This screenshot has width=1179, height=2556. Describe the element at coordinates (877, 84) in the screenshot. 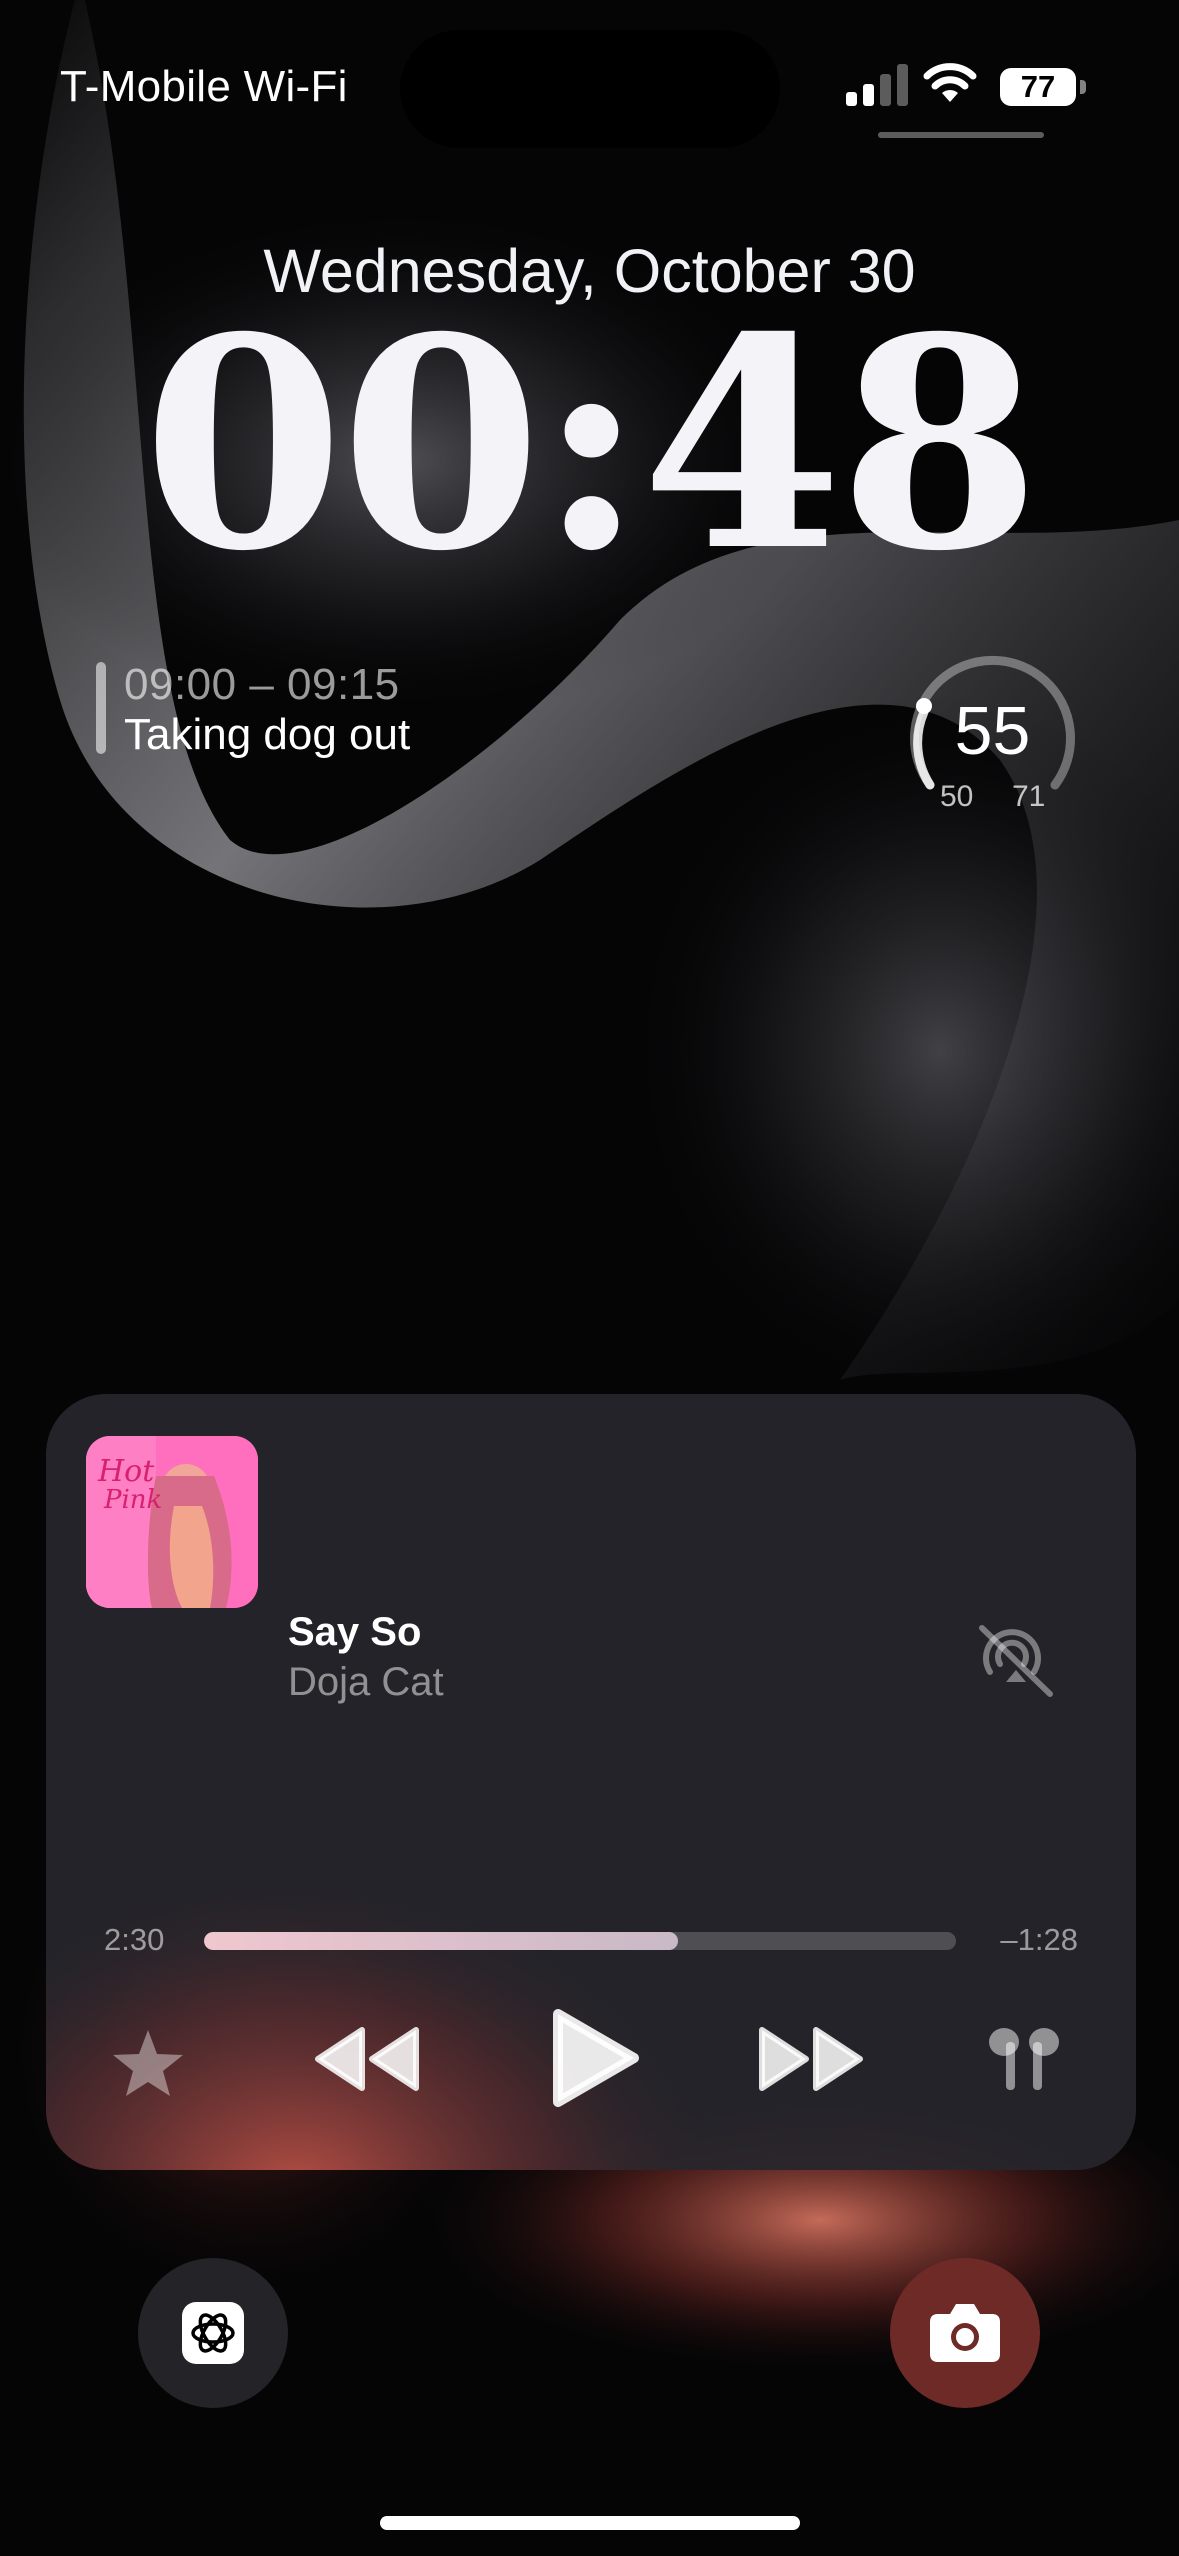

I see `cellular-signal-icon` at that location.